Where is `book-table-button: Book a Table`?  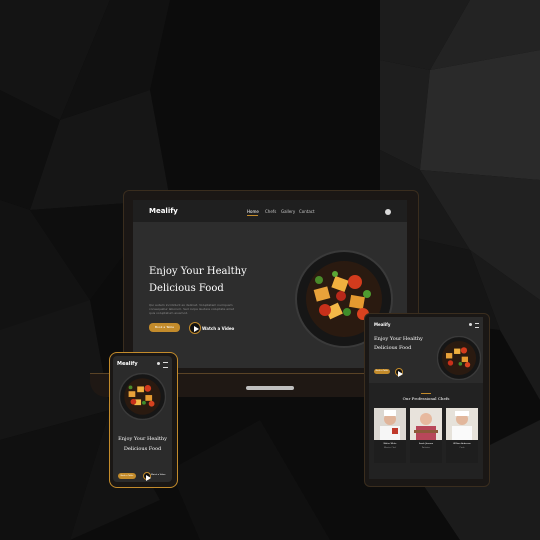
book-table-button: Book a Table is located at coordinates (164, 327).